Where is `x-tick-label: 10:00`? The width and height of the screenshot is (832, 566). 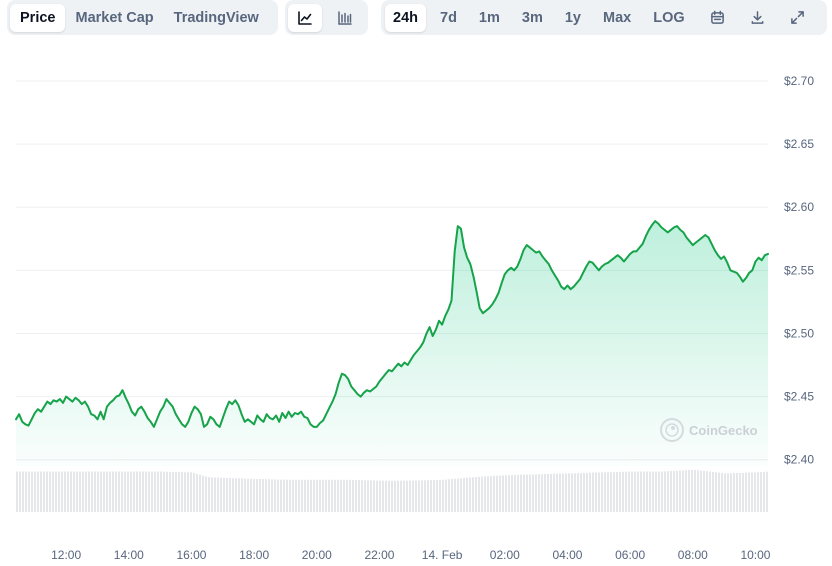
x-tick-label: 10:00 is located at coordinates (755, 555).